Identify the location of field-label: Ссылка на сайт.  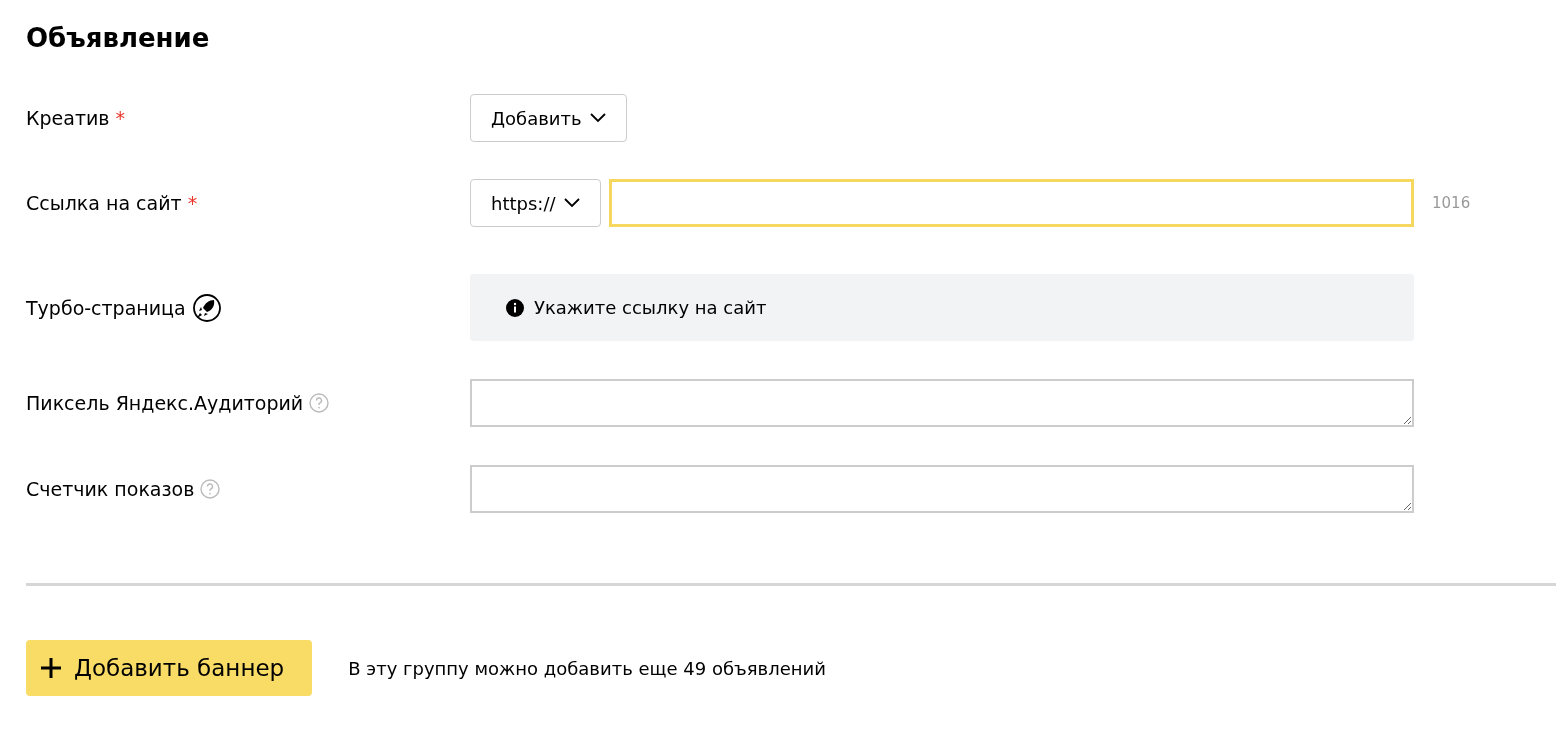
(104, 203).